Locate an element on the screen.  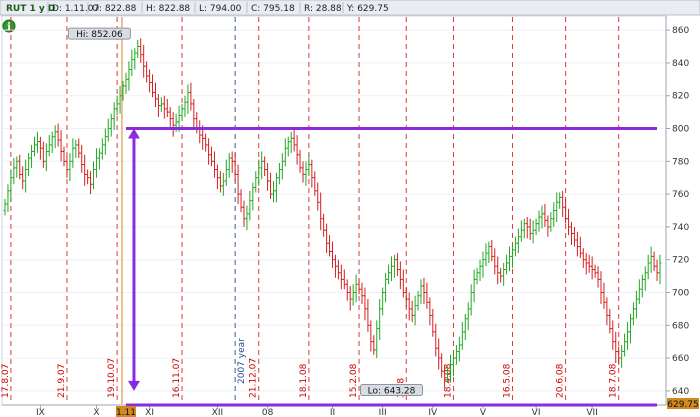
date-marker-label: 20.6.08 is located at coordinates (561, 380).